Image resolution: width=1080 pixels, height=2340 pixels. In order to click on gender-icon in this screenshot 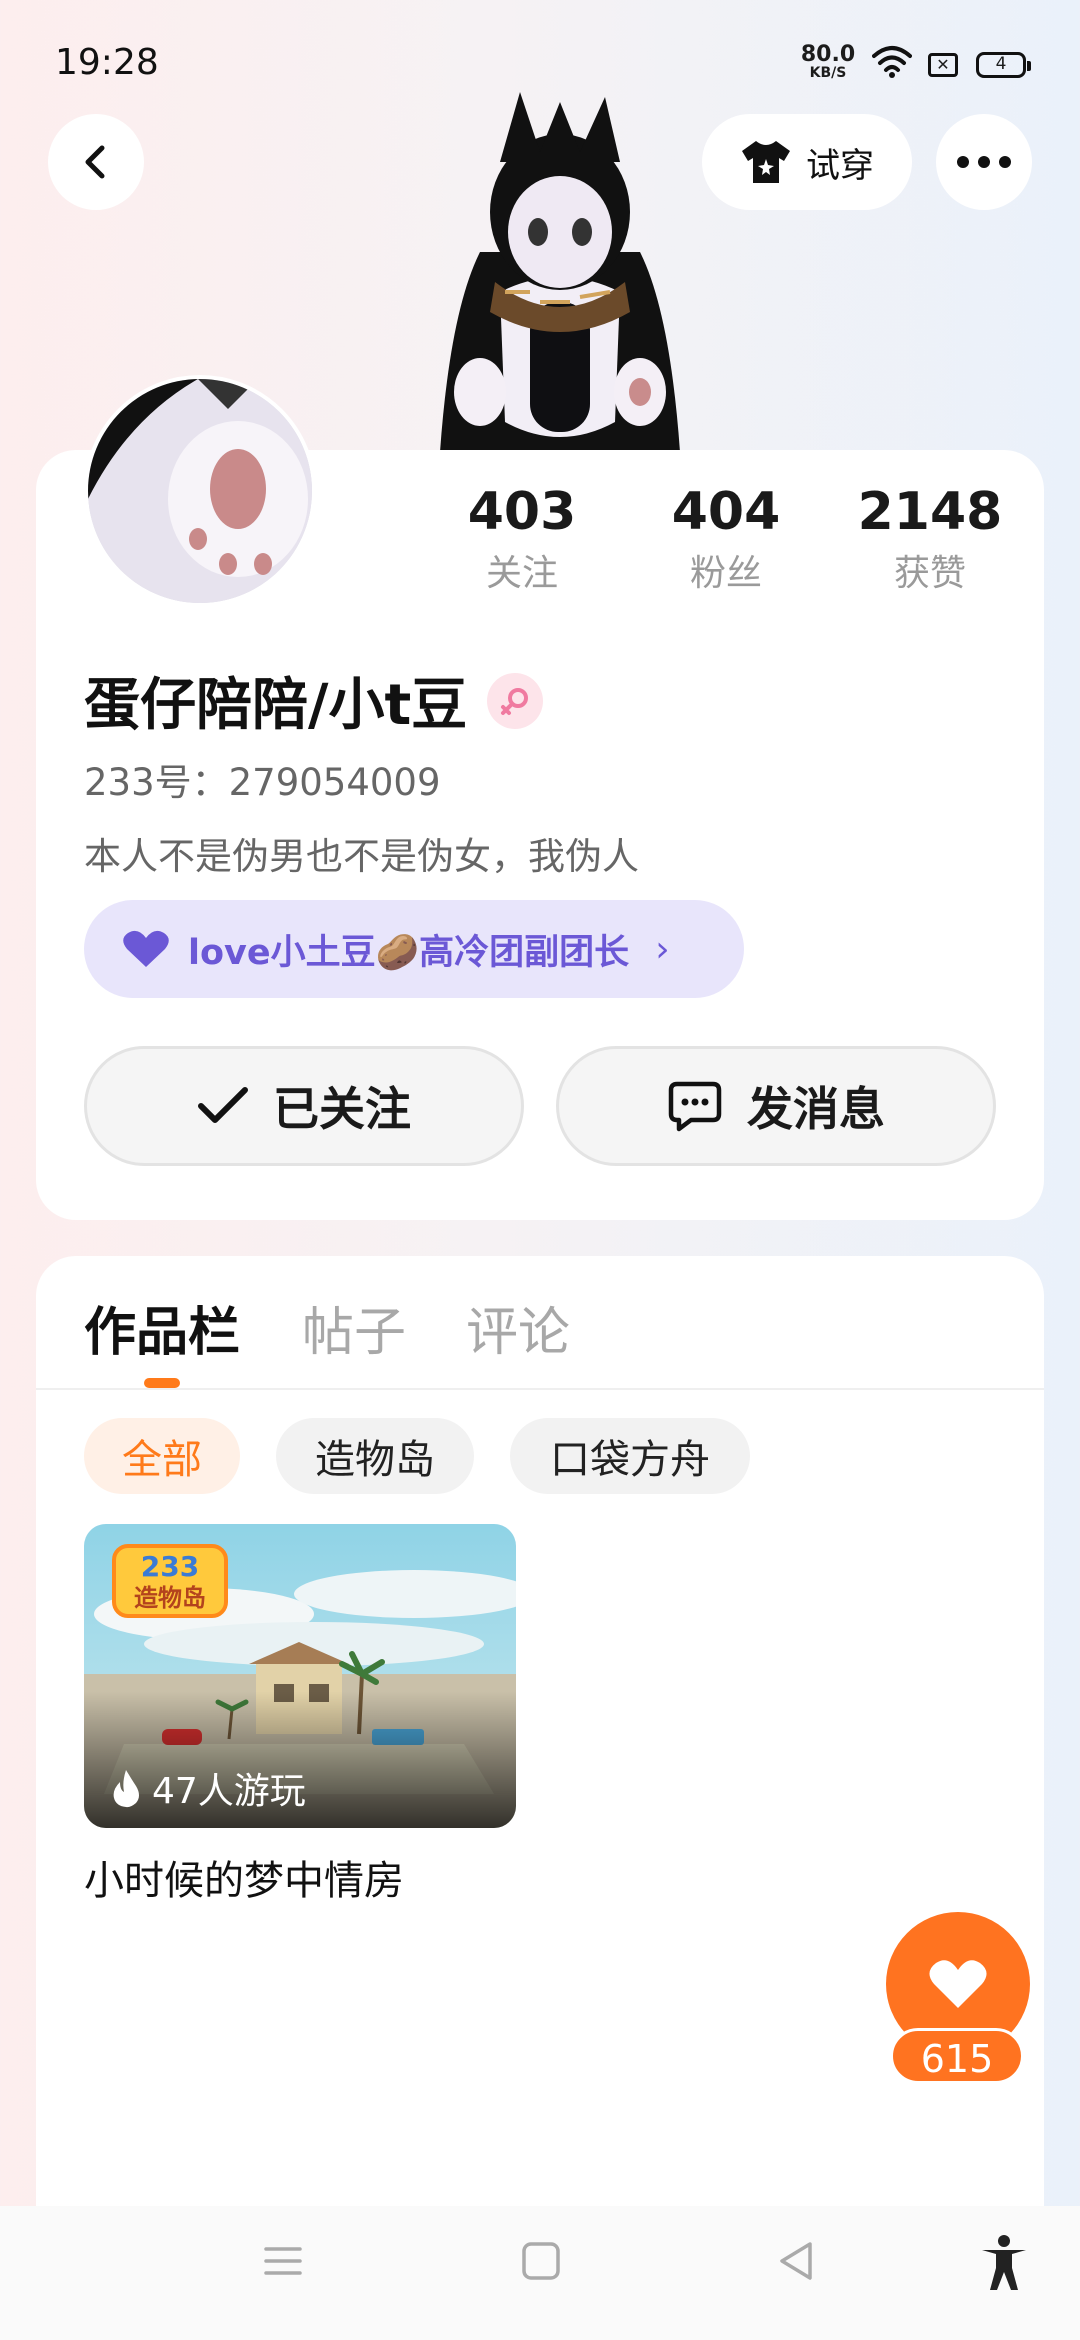, I will do `click(515, 701)`.